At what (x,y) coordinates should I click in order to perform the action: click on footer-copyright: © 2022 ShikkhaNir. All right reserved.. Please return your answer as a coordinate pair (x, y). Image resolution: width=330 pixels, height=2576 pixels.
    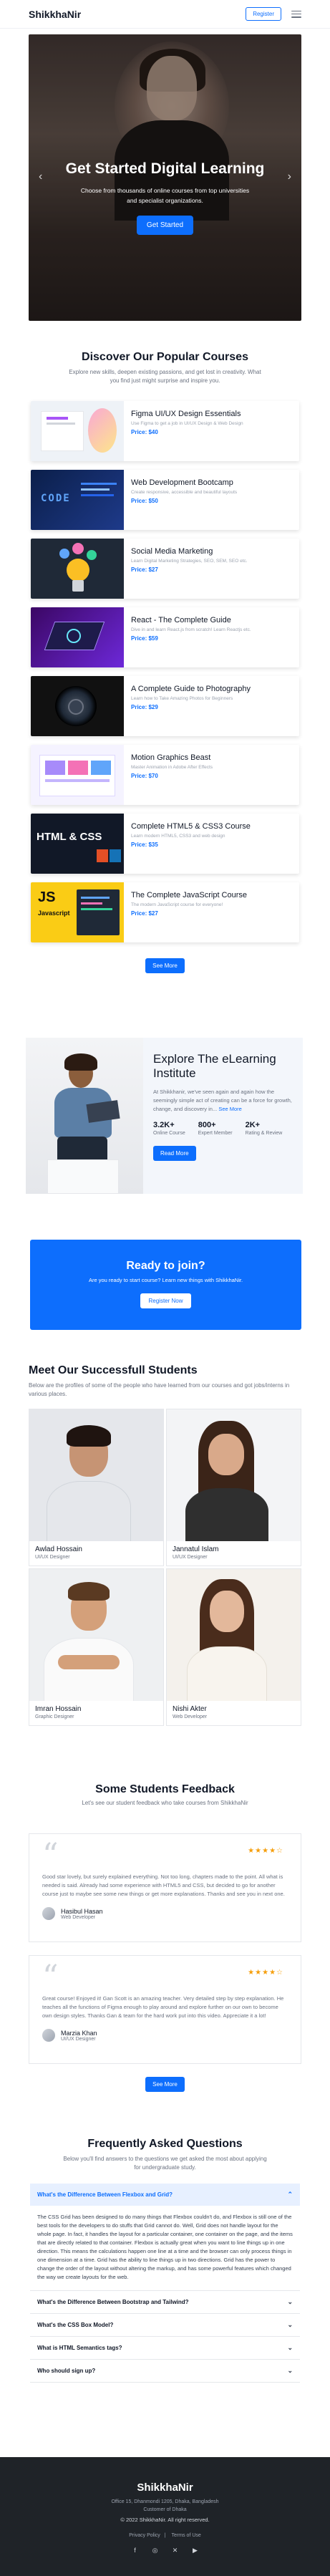
    Looking at the image, I should click on (165, 2520).